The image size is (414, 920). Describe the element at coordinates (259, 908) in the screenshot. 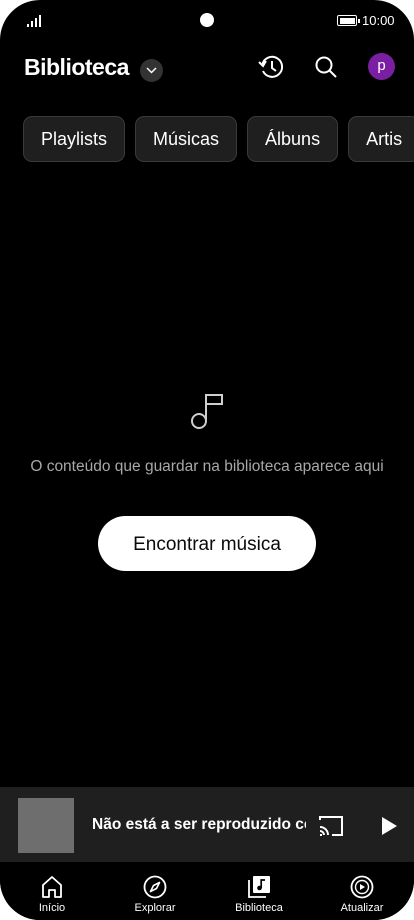

I see `nav-label: Biblioteca` at that location.